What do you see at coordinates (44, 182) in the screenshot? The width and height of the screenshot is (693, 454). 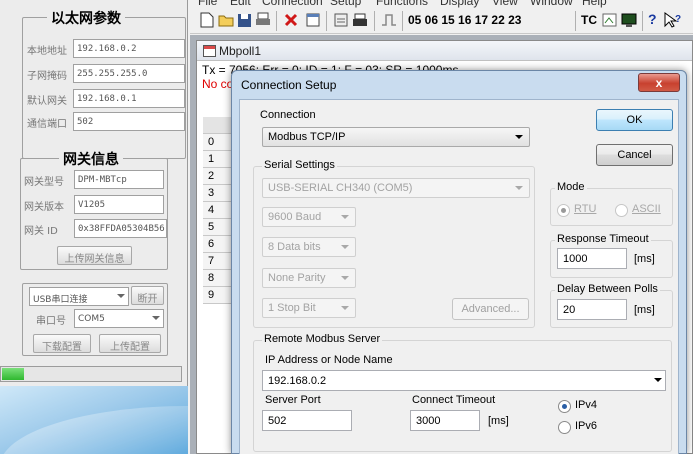 I see `gateway-model-label: 网关型号` at bounding box center [44, 182].